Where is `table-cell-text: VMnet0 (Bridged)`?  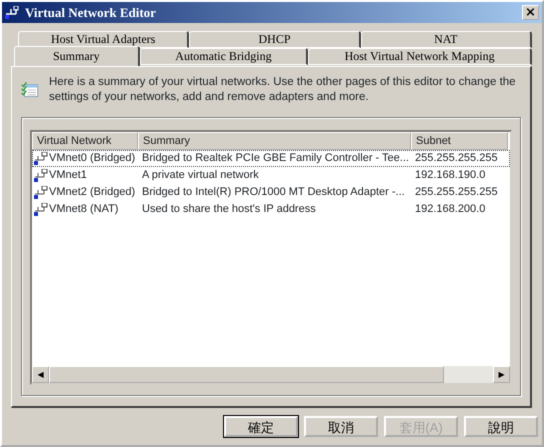
table-cell-text: VMnet0 (Bridged) is located at coordinates (92, 158).